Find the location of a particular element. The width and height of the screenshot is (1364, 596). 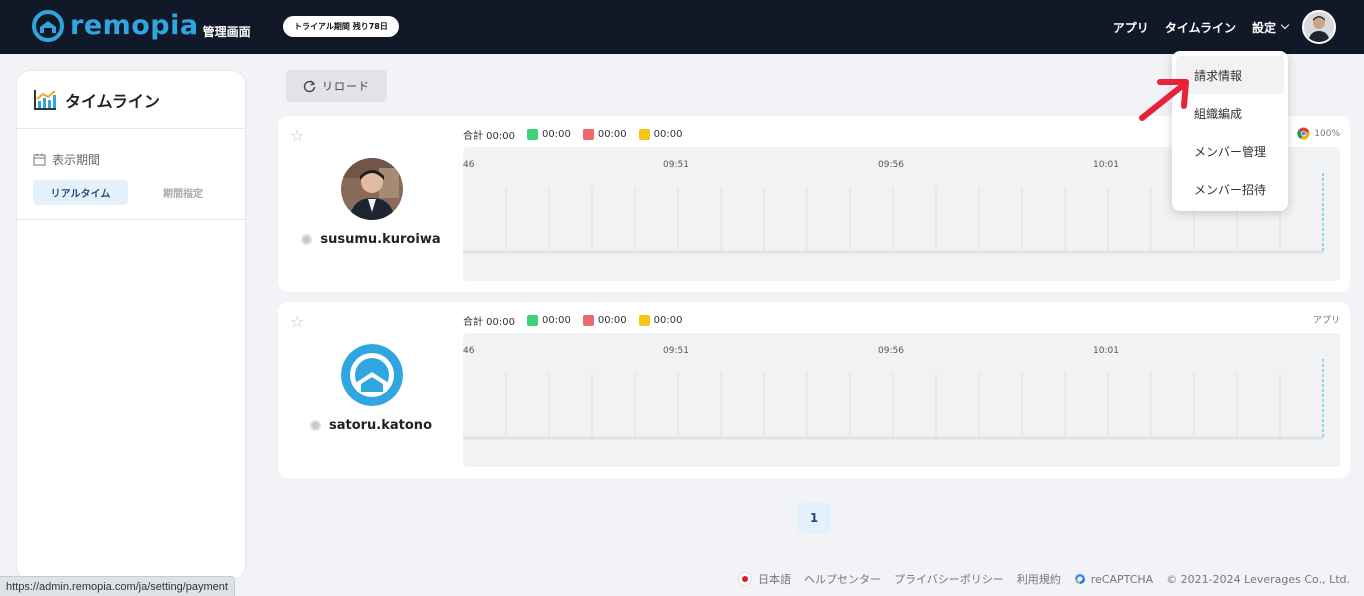

period-label-text: 表示期間 is located at coordinates (76, 160).